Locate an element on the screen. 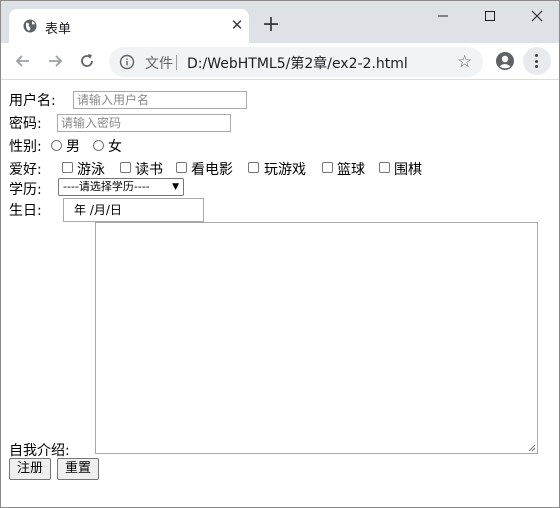 This screenshot has height=508, width=560. gender-female-radio is located at coordinates (98, 145).